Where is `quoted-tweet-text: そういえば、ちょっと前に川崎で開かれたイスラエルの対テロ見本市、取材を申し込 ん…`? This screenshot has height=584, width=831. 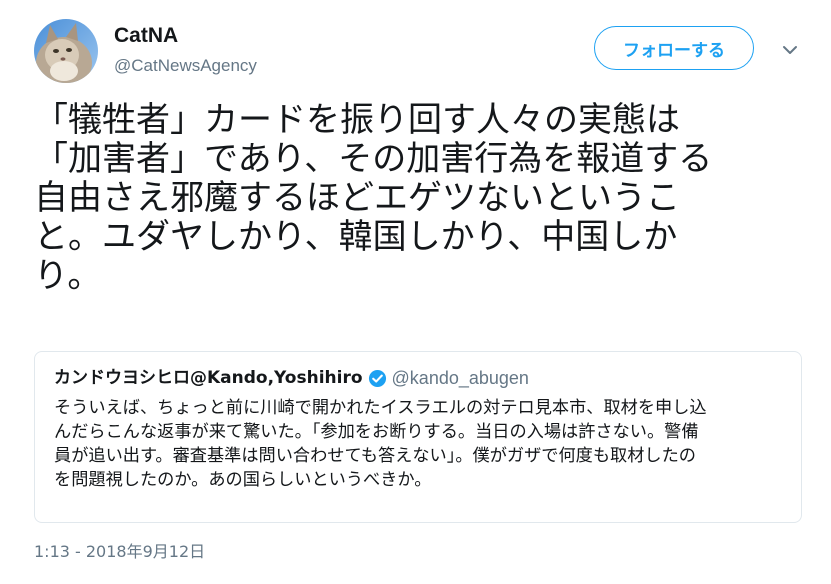
quoted-tweet-text: そういえば、ちょっと前に川崎で開かれたイスラエルの対テロ見本市、取材を申し込 ん… is located at coordinates (380, 444).